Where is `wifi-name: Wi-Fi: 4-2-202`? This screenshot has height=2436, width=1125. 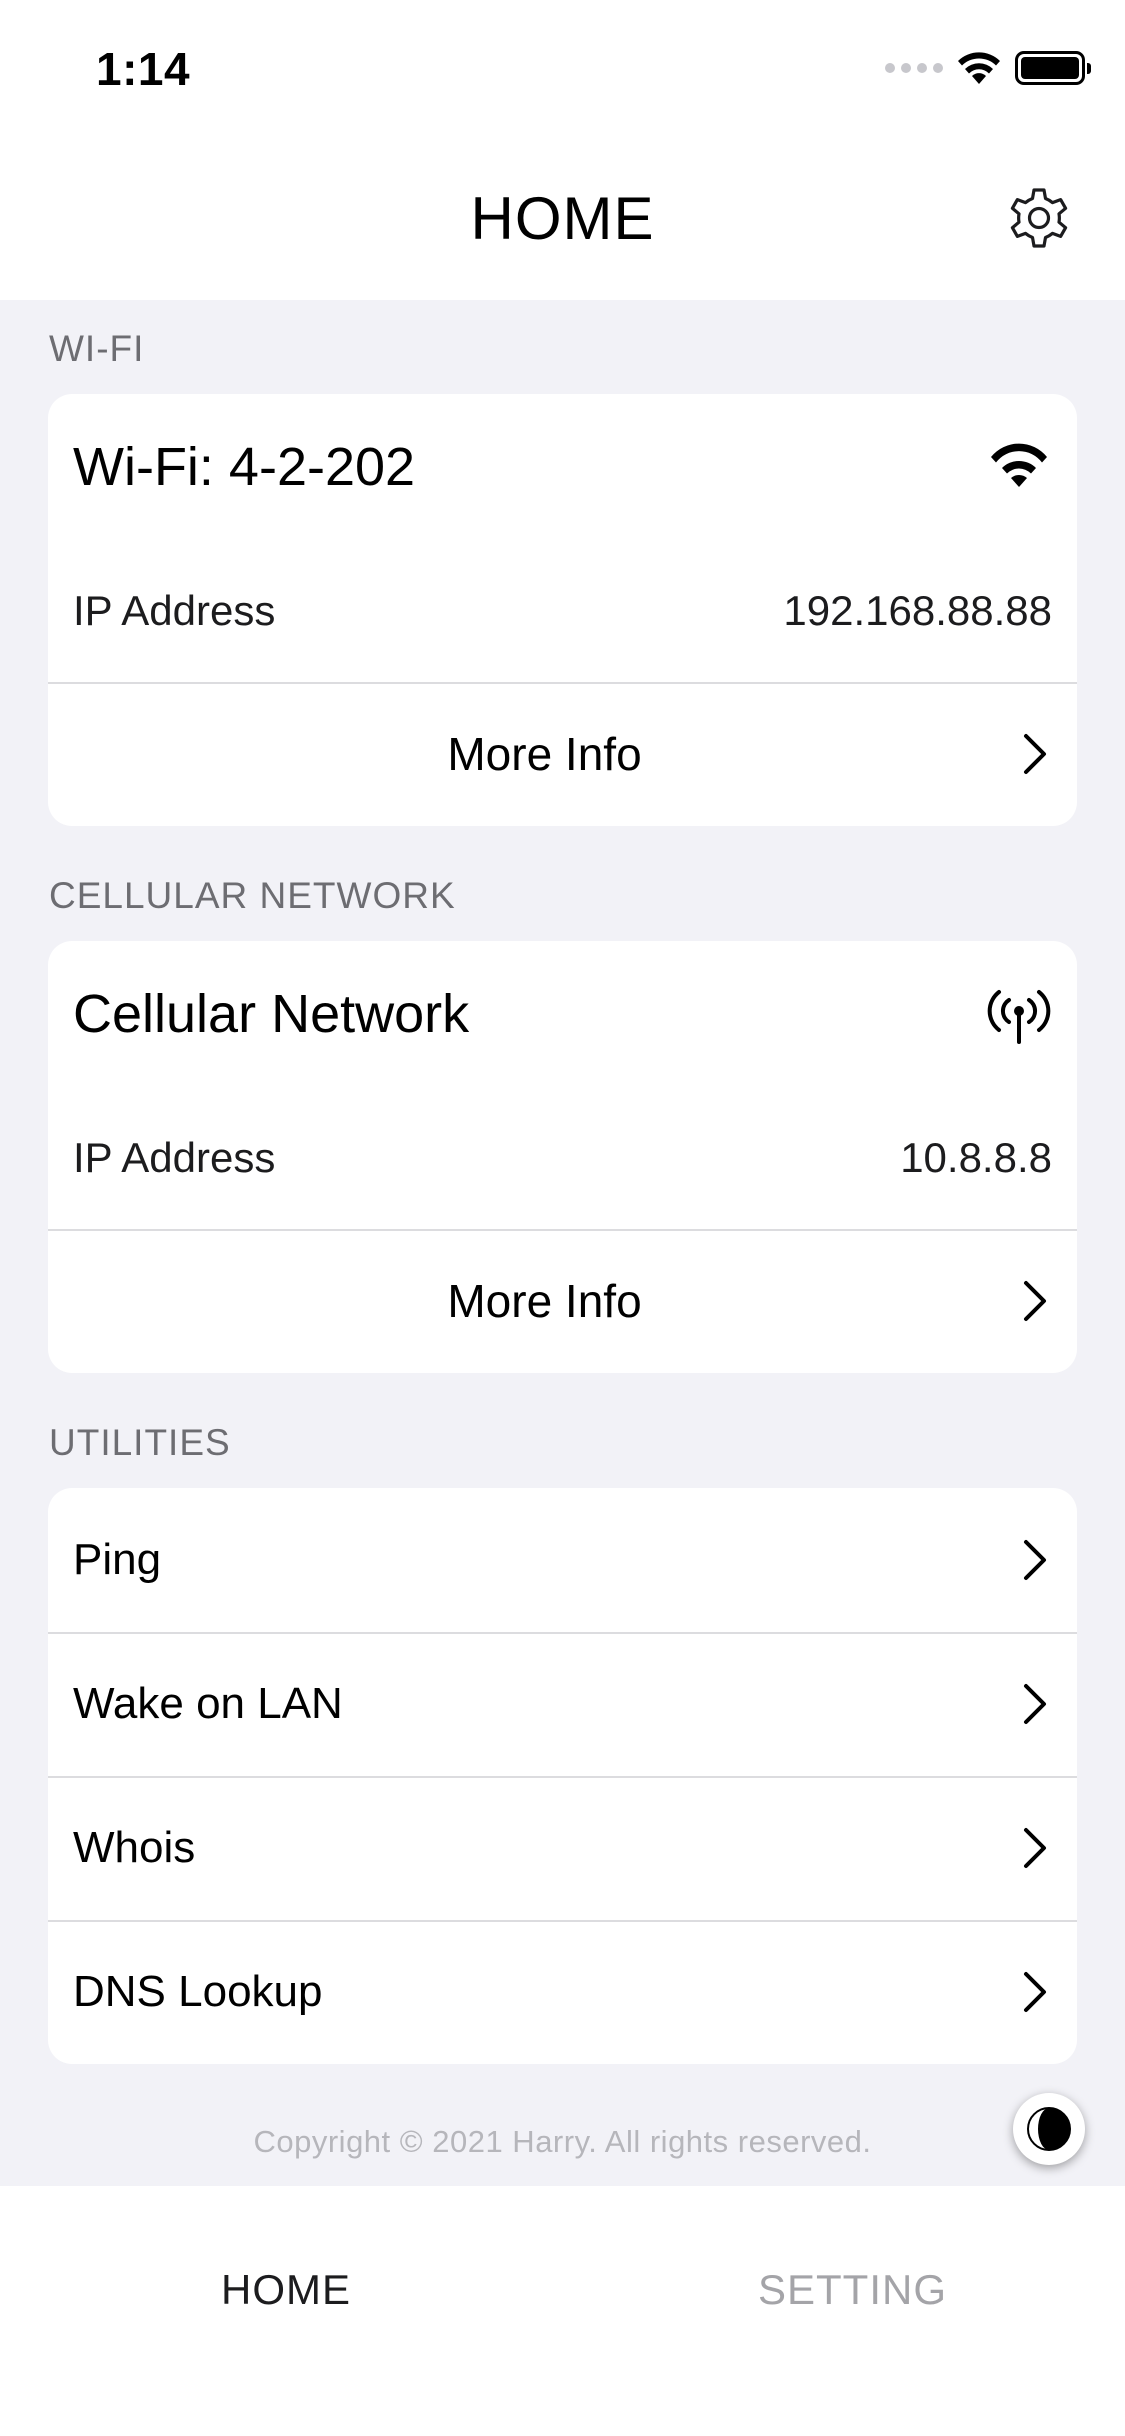 wifi-name: Wi-Fi: 4-2-202 is located at coordinates (244, 466).